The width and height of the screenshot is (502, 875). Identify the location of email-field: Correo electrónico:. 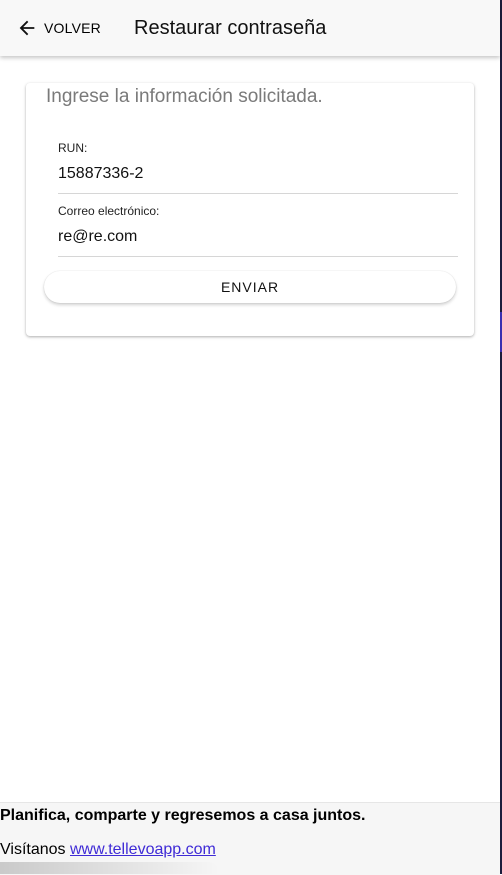
(258, 229).